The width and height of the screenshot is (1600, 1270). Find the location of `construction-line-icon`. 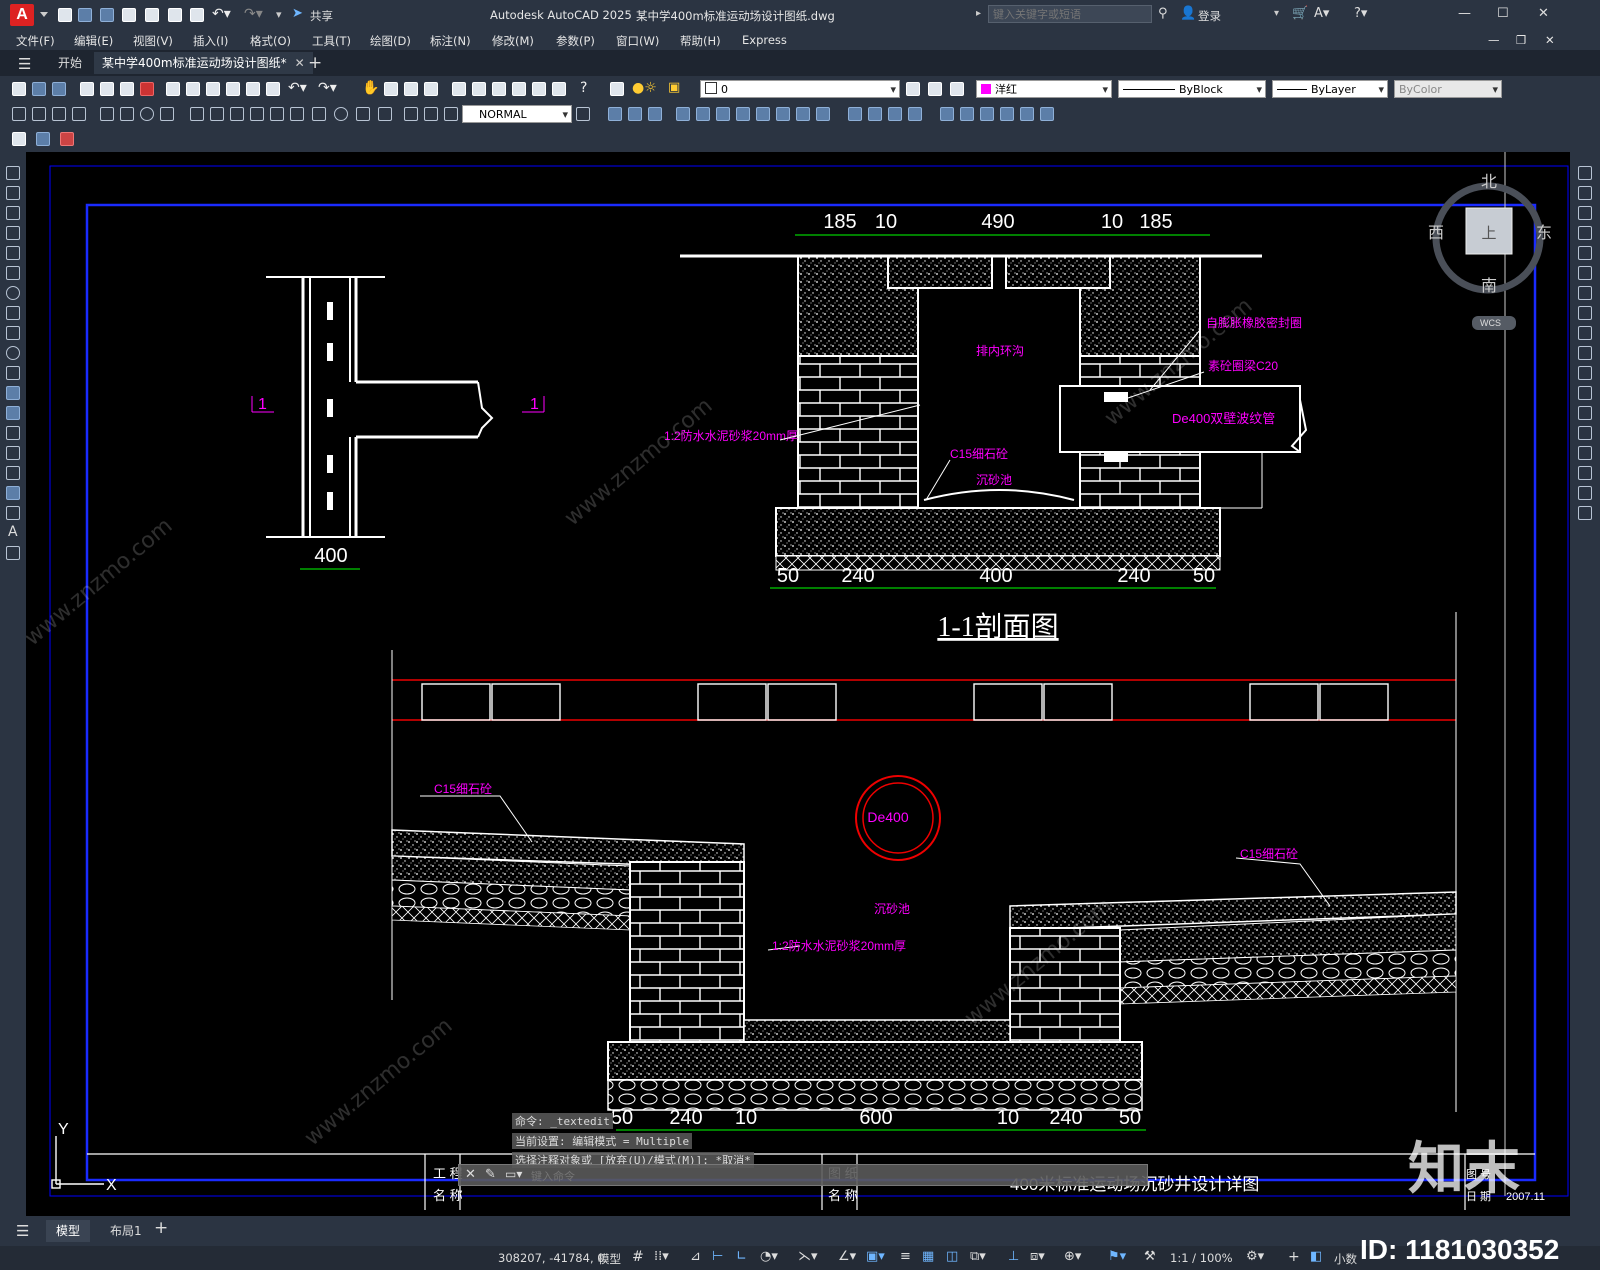

construction-line-icon is located at coordinates (13, 193).